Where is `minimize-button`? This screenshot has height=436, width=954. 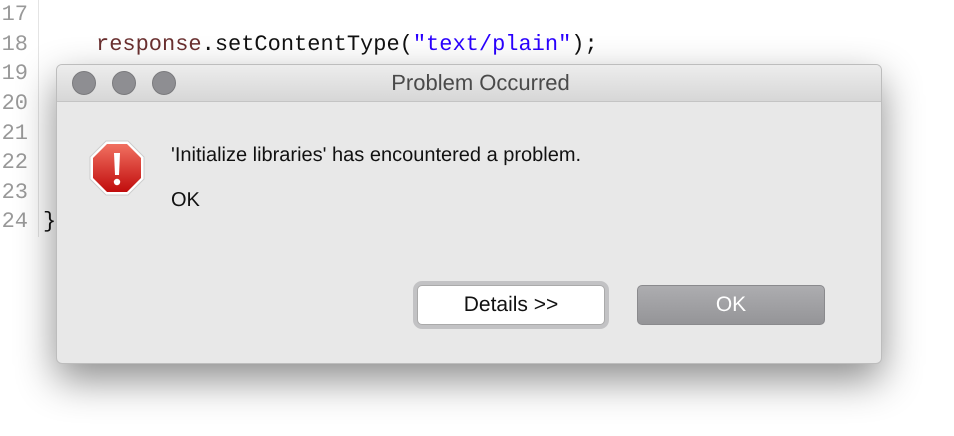 minimize-button is located at coordinates (124, 83).